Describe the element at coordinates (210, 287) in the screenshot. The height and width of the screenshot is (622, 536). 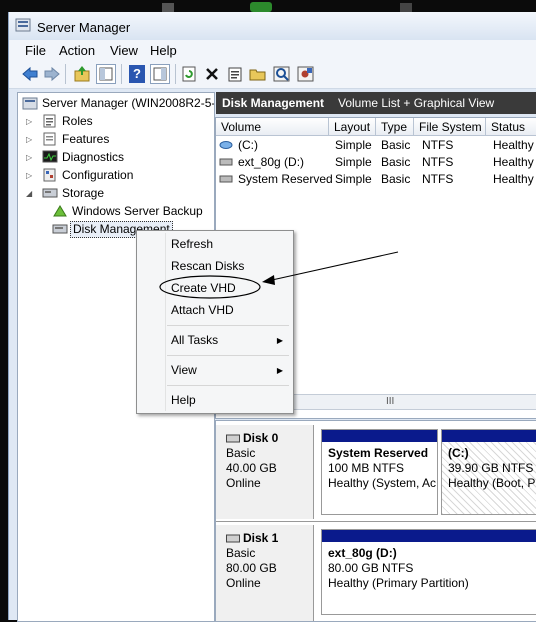
I see `highlight-ellipse` at that location.